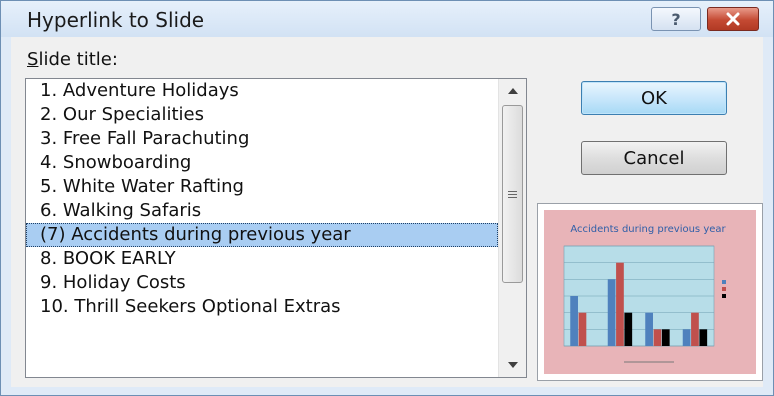 The height and width of the screenshot is (396, 774). Describe the element at coordinates (262, 211) in the screenshot. I see `slide-list-item: 6. Walking Safaris` at that location.